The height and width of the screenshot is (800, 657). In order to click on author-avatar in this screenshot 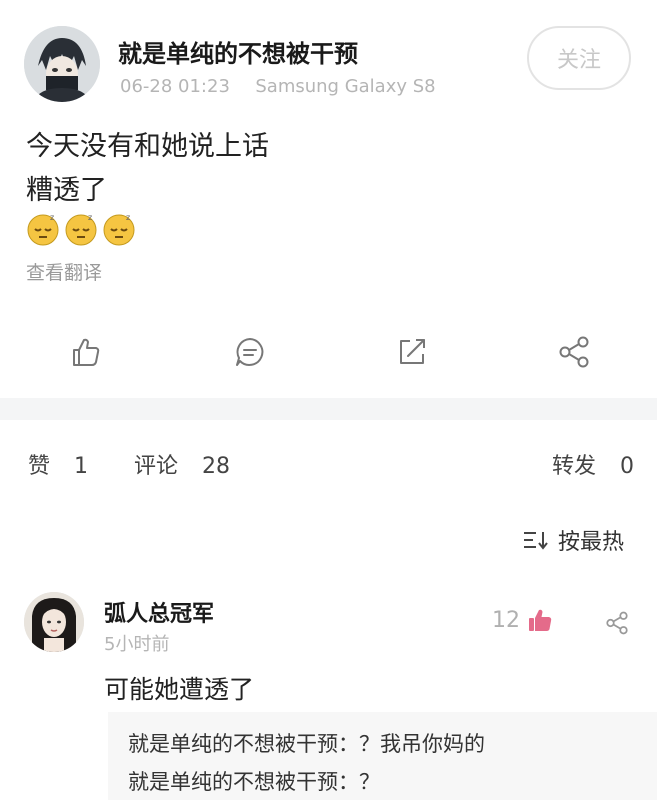, I will do `click(62, 64)`.